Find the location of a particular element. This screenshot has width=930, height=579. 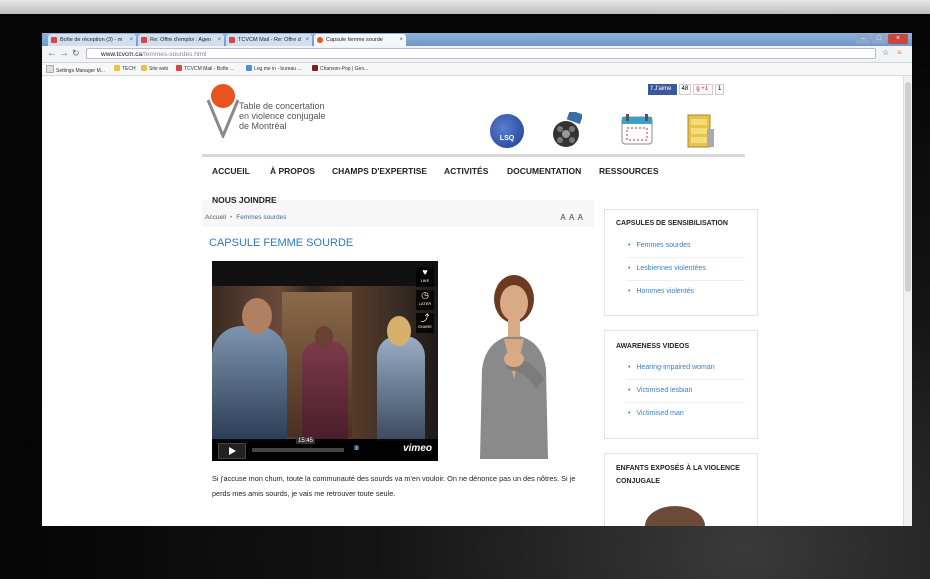

like-label: J'aime is located at coordinates (663, 89).